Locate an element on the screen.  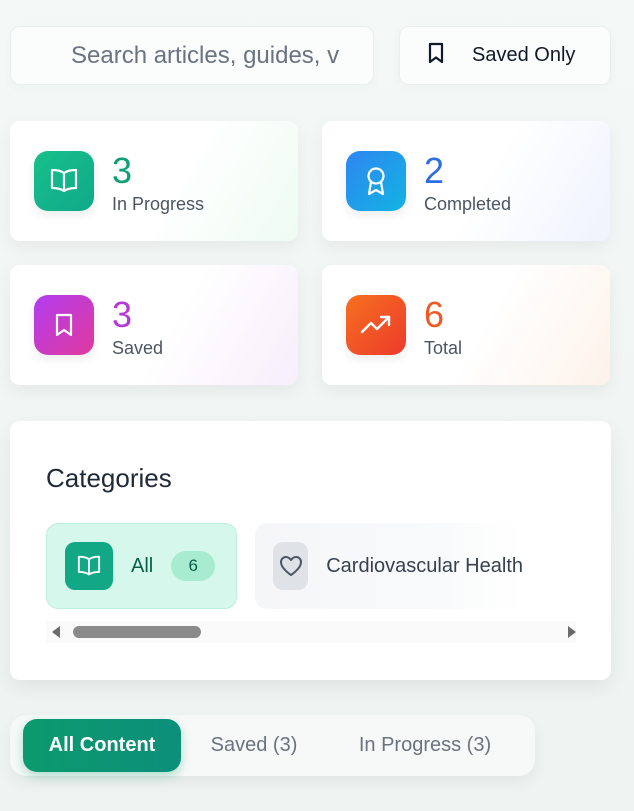
search-input is located at coordinates (222, 55).